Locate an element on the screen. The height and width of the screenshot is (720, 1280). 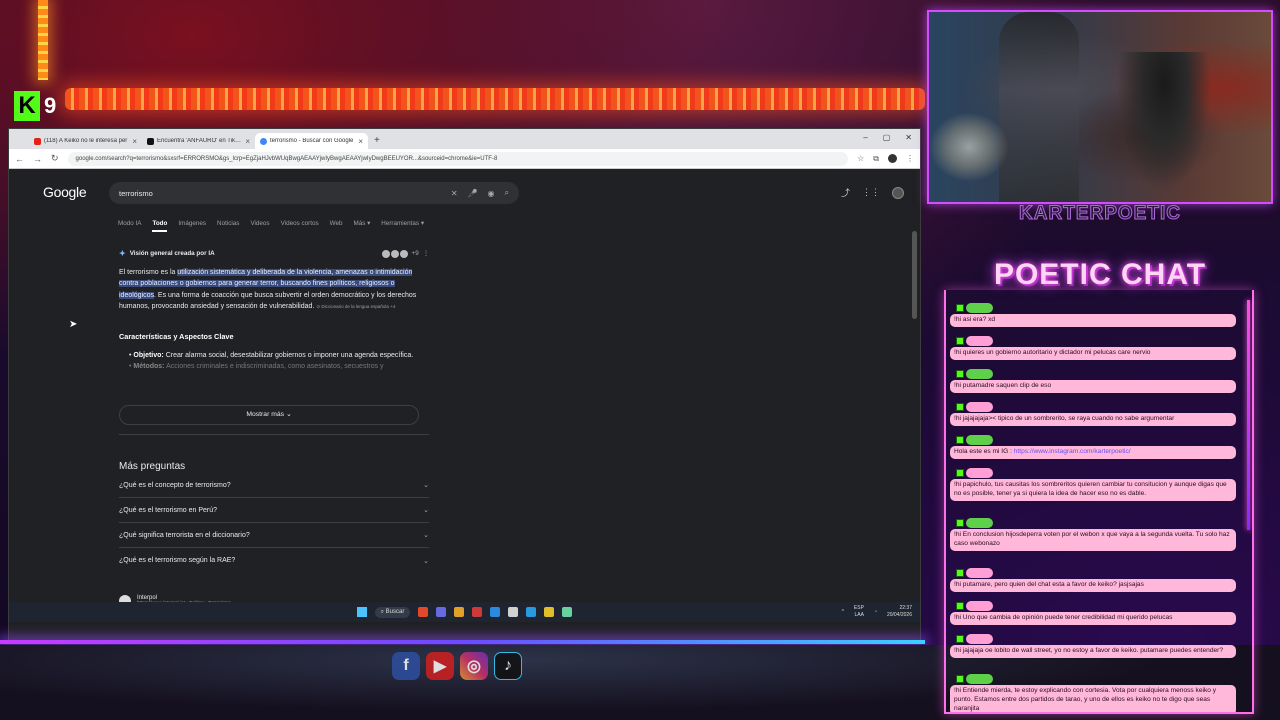
clear-icon: ✕ is located at coordinates (454, 193).